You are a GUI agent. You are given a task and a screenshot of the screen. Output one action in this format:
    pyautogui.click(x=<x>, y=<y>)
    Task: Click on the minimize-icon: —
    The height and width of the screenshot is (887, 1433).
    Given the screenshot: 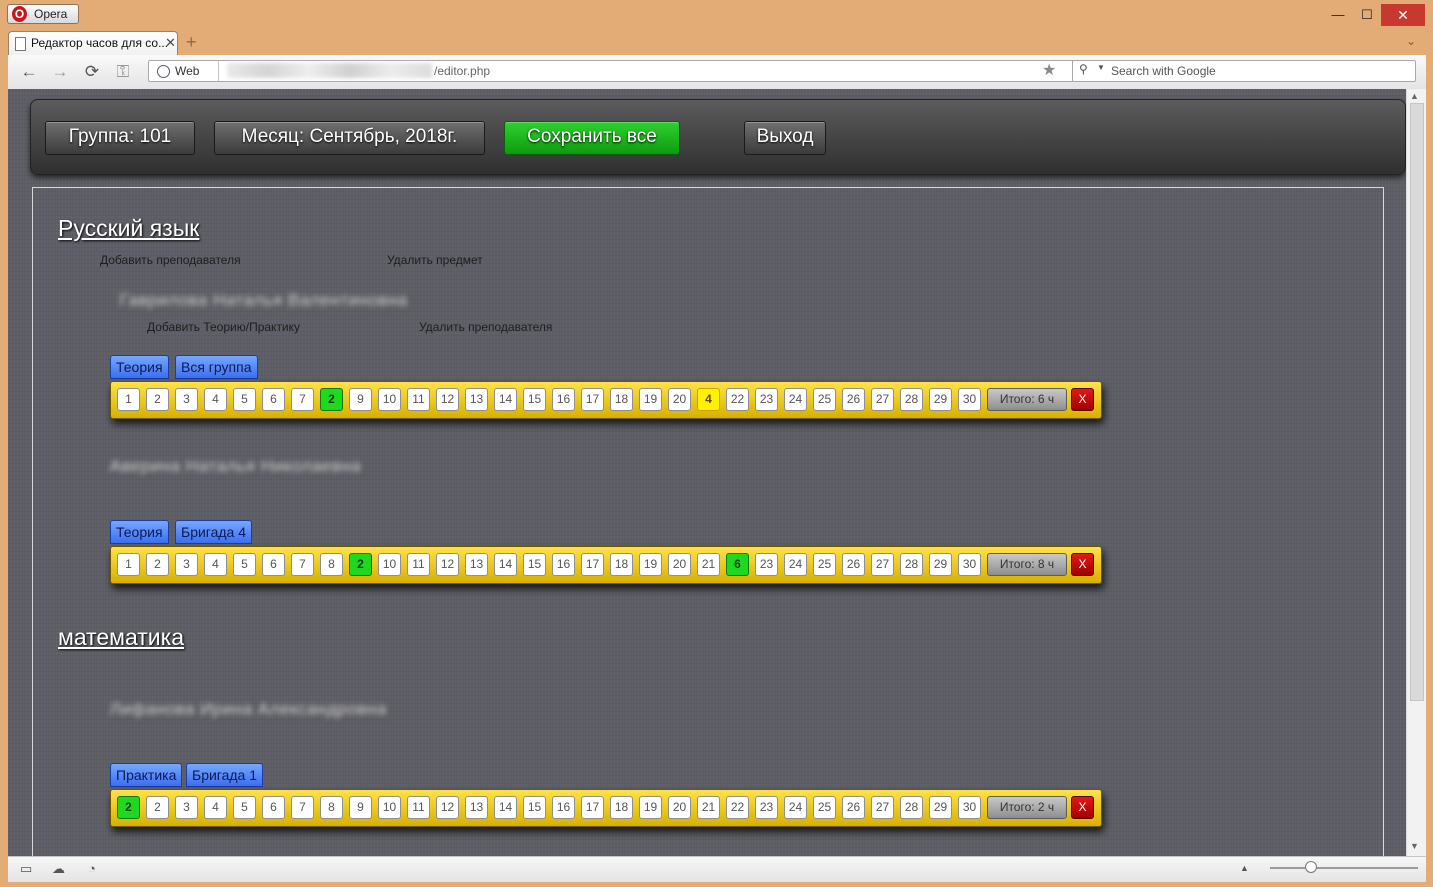 What is the action you would take?
    pyautogui.click(x=1338, y=15)
    